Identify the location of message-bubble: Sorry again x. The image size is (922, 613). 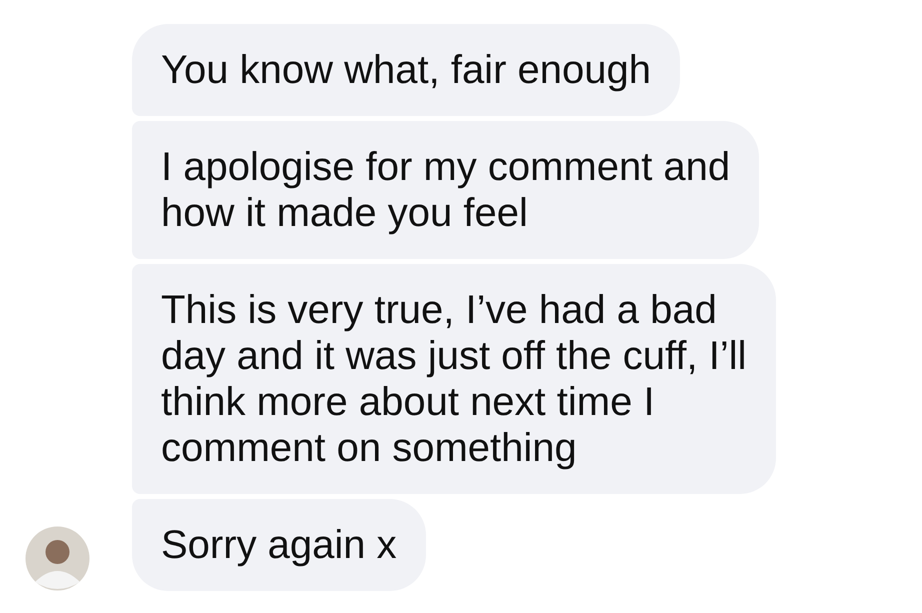
(279, 545).